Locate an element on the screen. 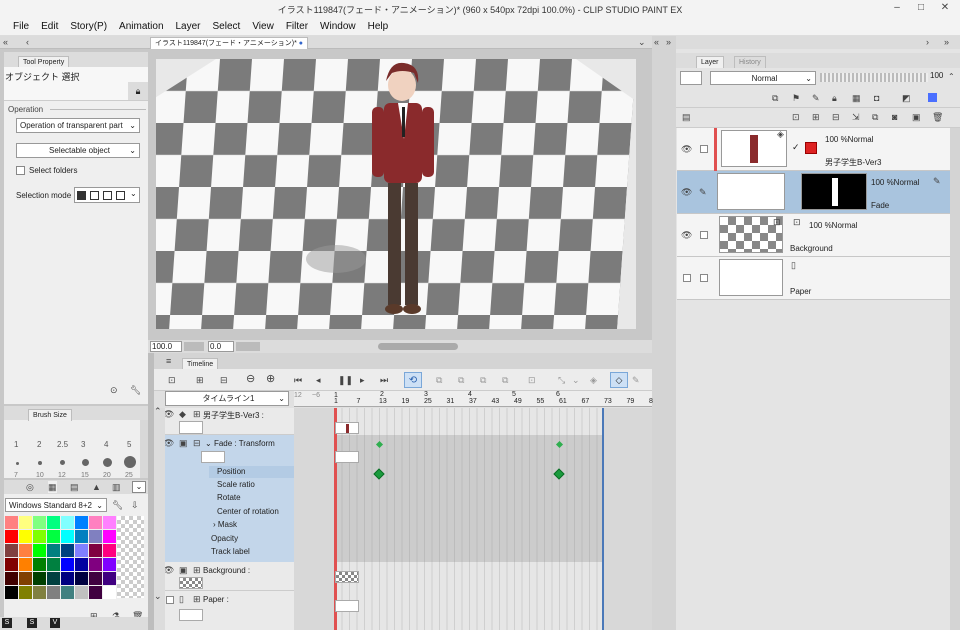  apply-mask-icon: ▣ is located at coordinates (916, 117).